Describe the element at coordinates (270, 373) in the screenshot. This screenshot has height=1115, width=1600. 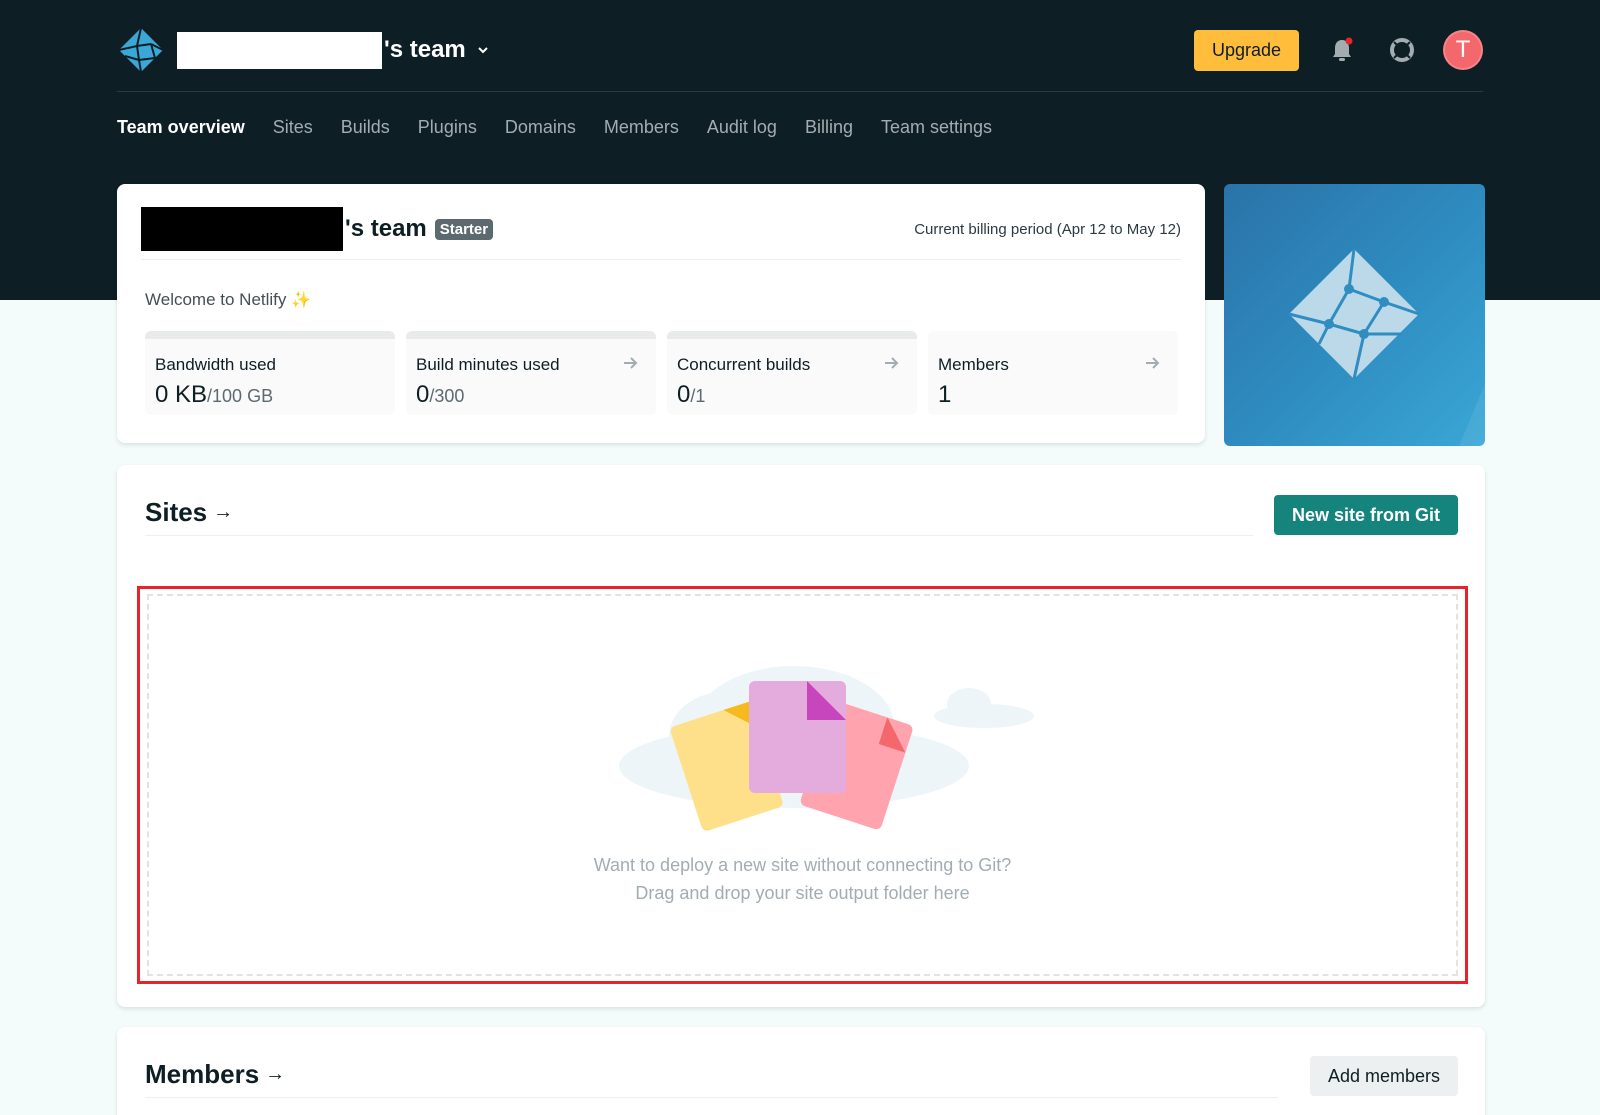
I see `stat-bandwidth: Bandwidth used 0 KB/100 GB` at that location.